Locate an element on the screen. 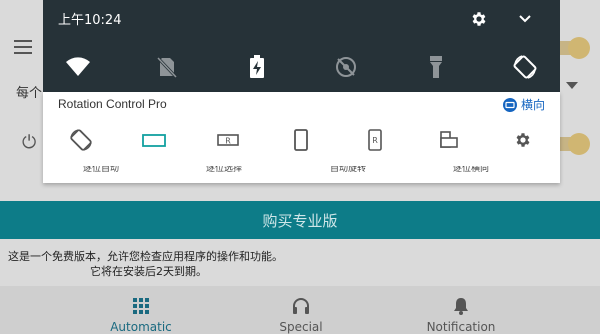  status-time: 上午10:24 is located at coordinates (90, 20).